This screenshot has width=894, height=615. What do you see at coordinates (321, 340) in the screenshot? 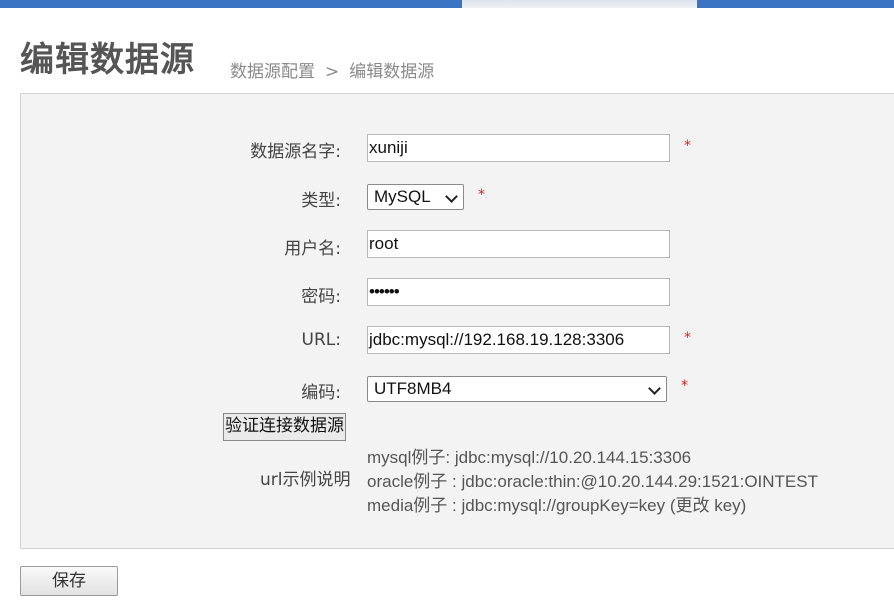
I see `url-label: URL:` at bounding box center [321, 340].